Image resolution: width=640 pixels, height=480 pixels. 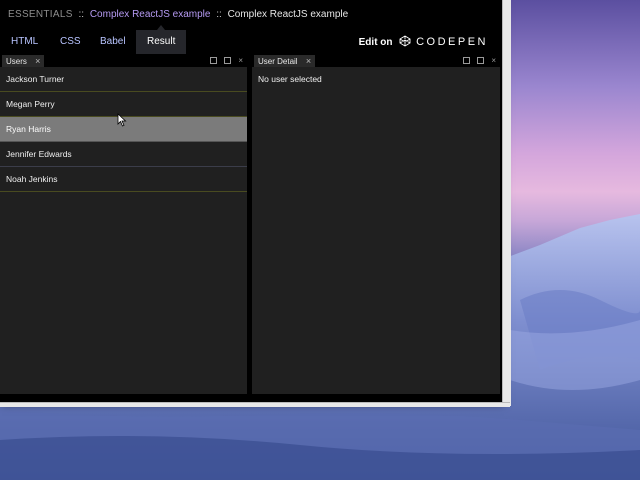 What do you see at coordinates (405, 41) in the screenshot?
I see `codepen-logo-icon` at bounding box center [405, 41].